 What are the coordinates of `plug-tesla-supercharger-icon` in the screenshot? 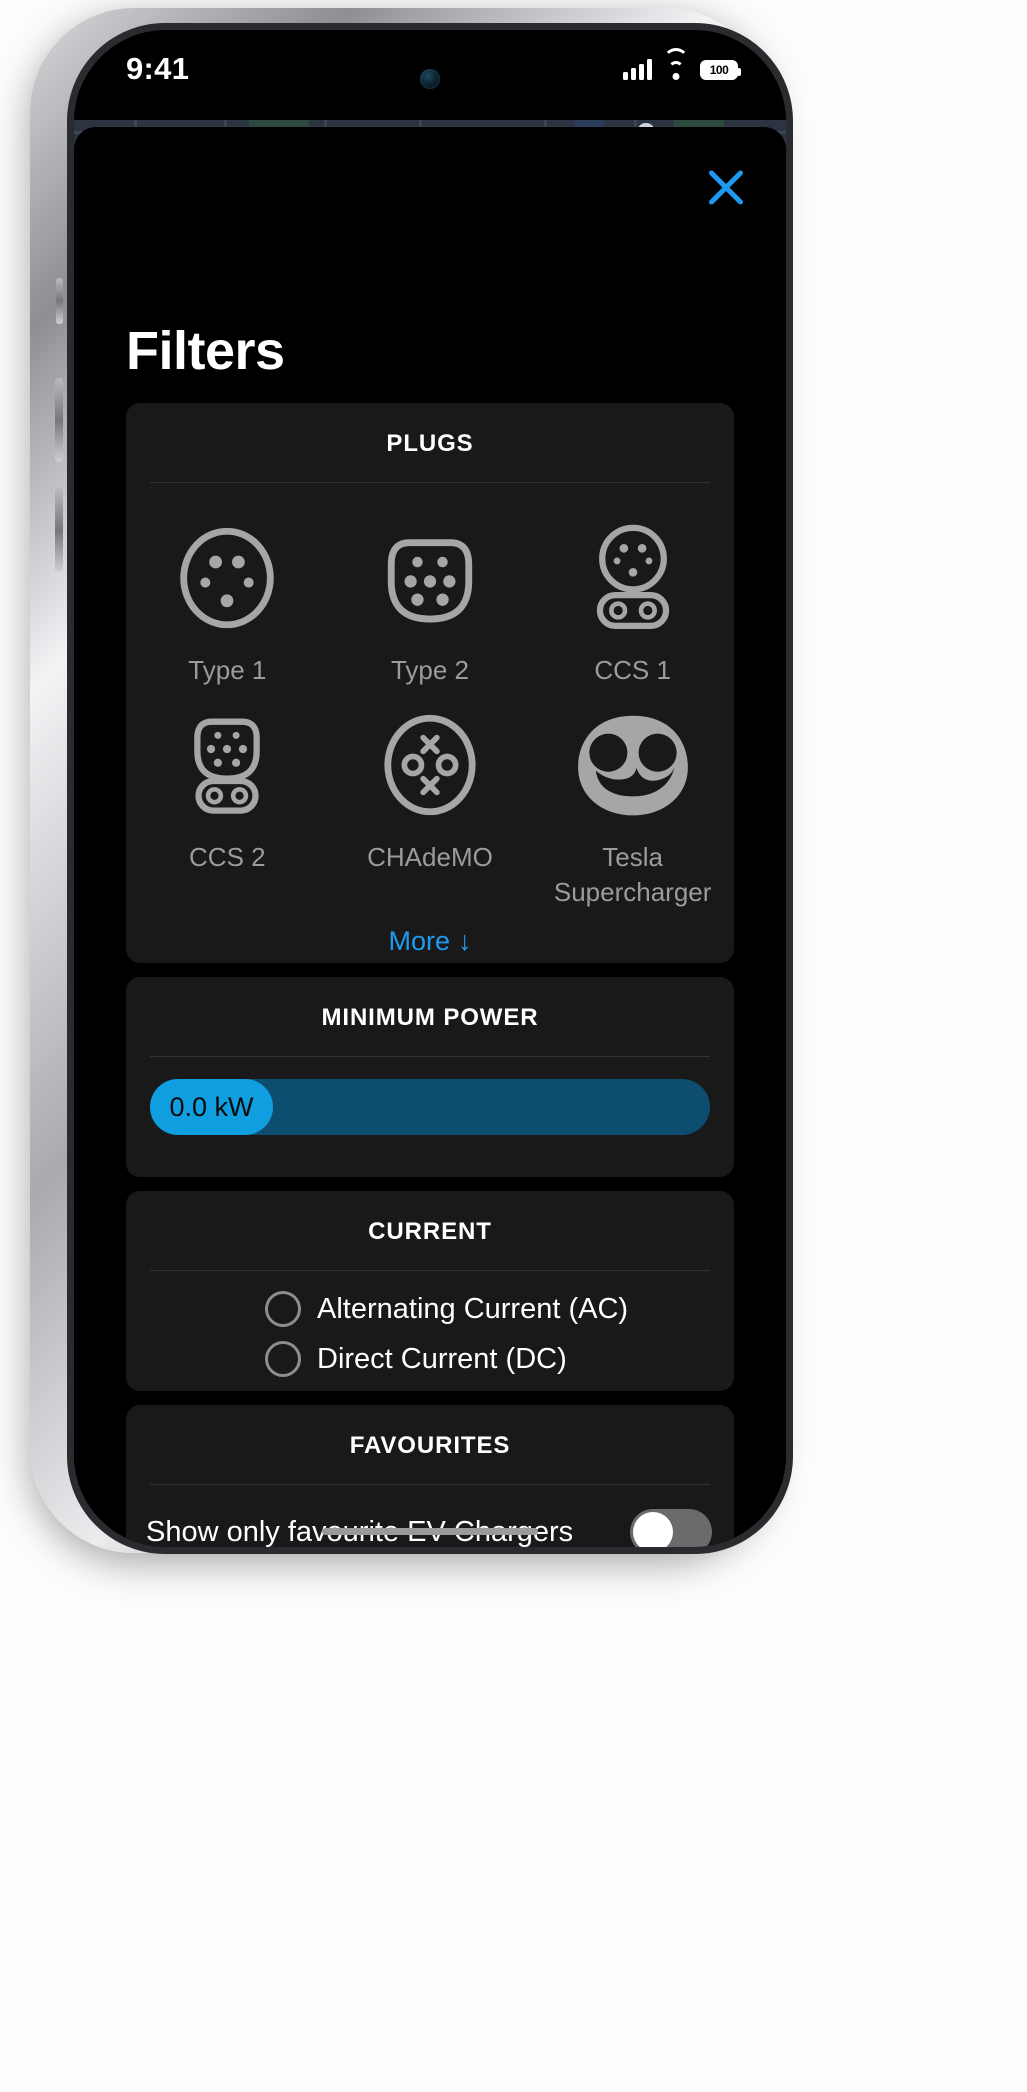 It's located at (633, 765).